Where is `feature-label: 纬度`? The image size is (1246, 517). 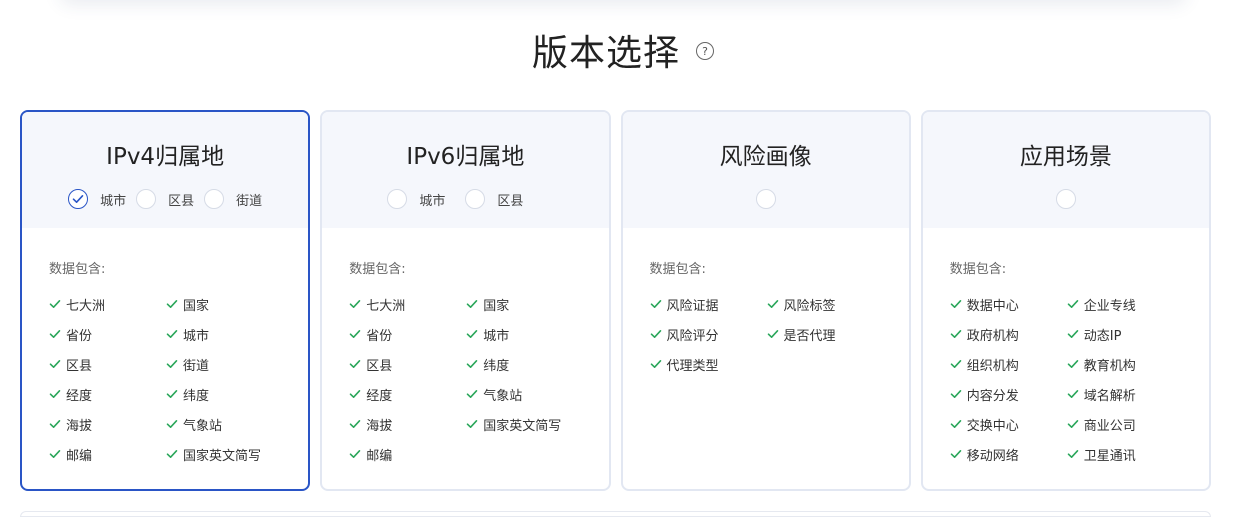
feature-label: 纬度 is located at coordinates (196, 396).